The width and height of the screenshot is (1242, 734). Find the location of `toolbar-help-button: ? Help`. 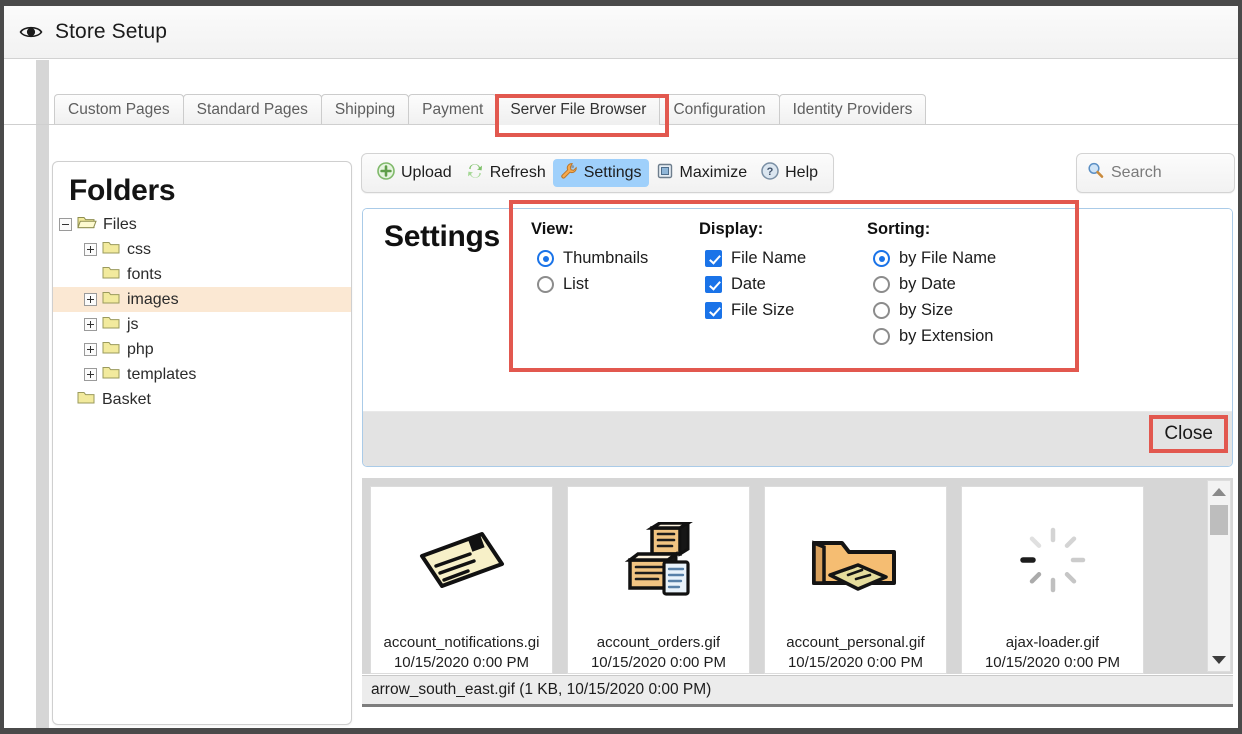

toolbar-help-button: ? Help is located at coordinates (789, 173).